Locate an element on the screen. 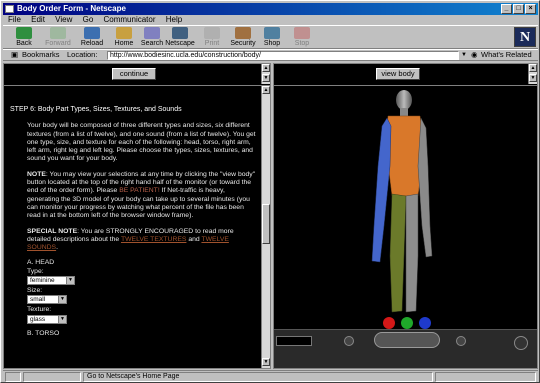 The image size is (540, 383). search-button: Search is located at coordinates (152, 38).